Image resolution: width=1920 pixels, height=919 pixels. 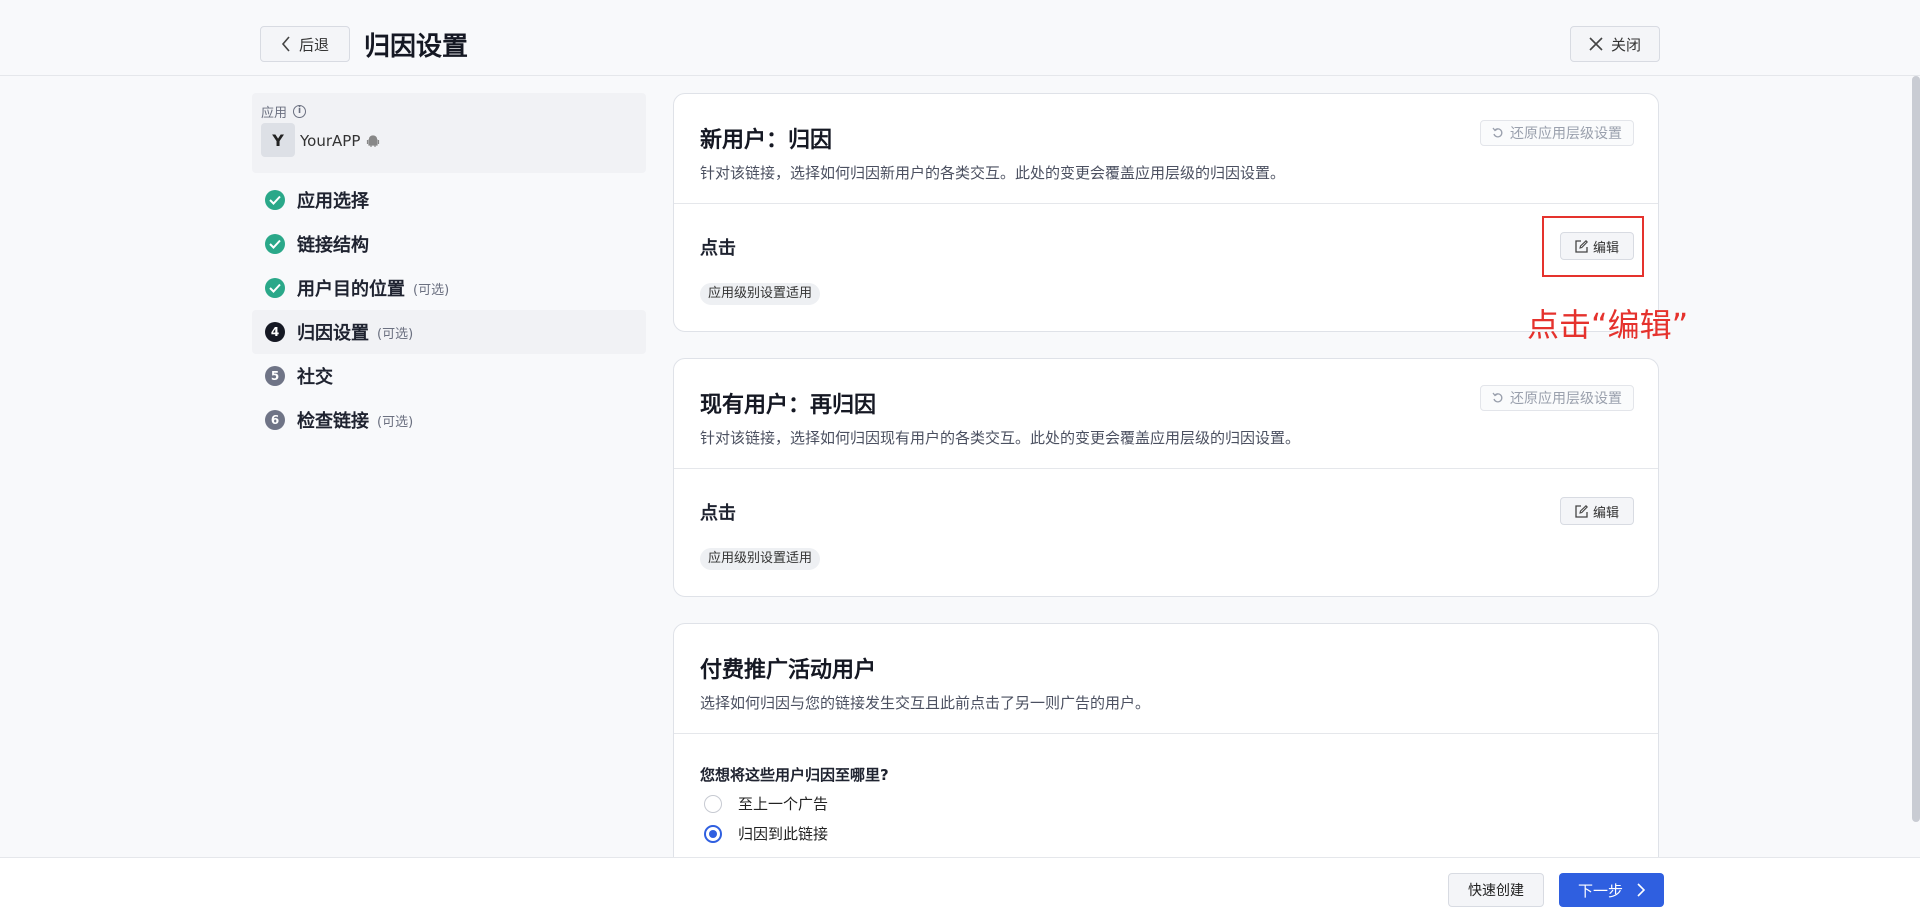 I want to click on step-check-link: 6 检查链接 (可选), so click(x=449, y=420).